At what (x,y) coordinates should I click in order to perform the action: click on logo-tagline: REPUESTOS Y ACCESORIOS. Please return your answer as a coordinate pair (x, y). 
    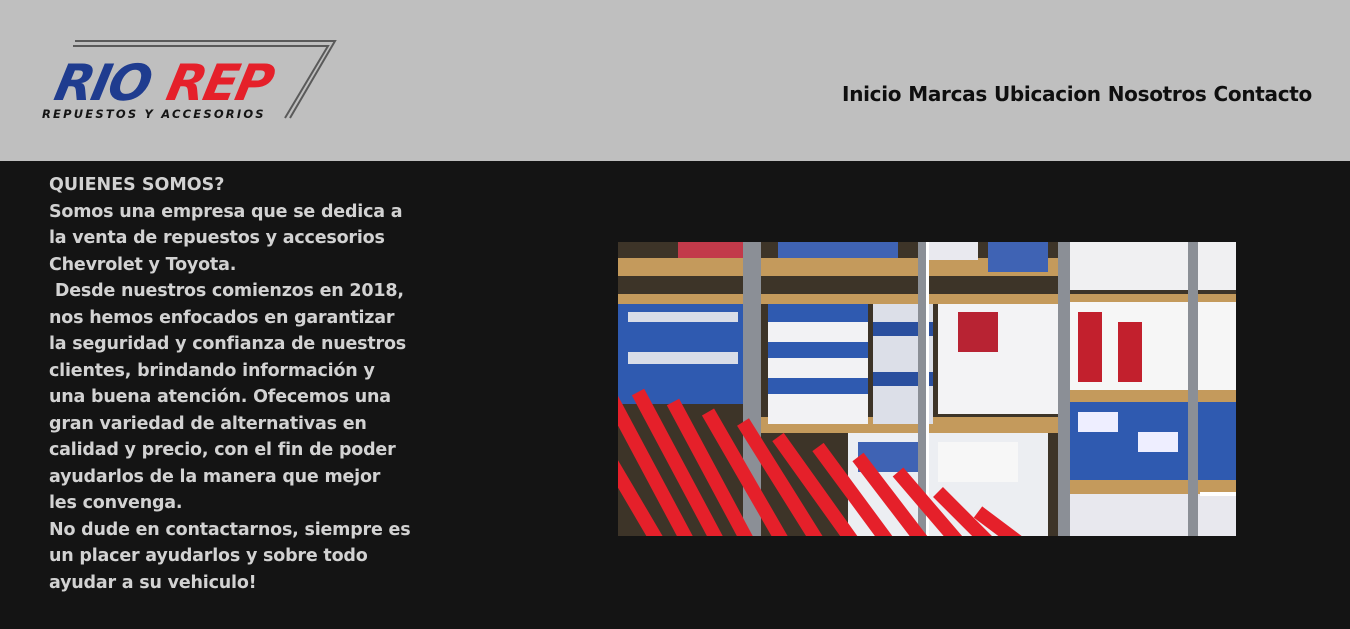
    Looking at the image, I should click on (154, 114).